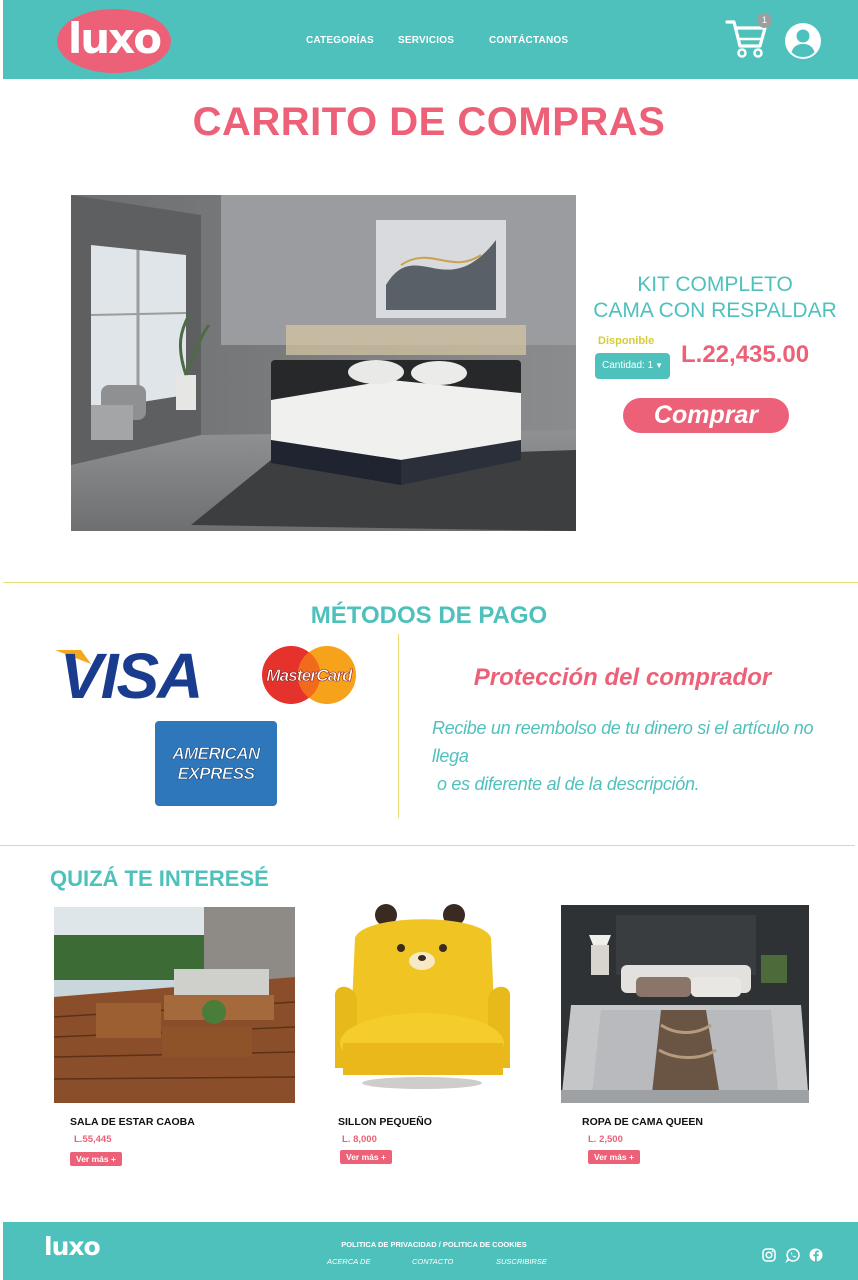 Image resolution: width=858 pixels, height=1280 pixels. I want to click on protection-line2: o es diferente al de la descripción., so click(568, 784).